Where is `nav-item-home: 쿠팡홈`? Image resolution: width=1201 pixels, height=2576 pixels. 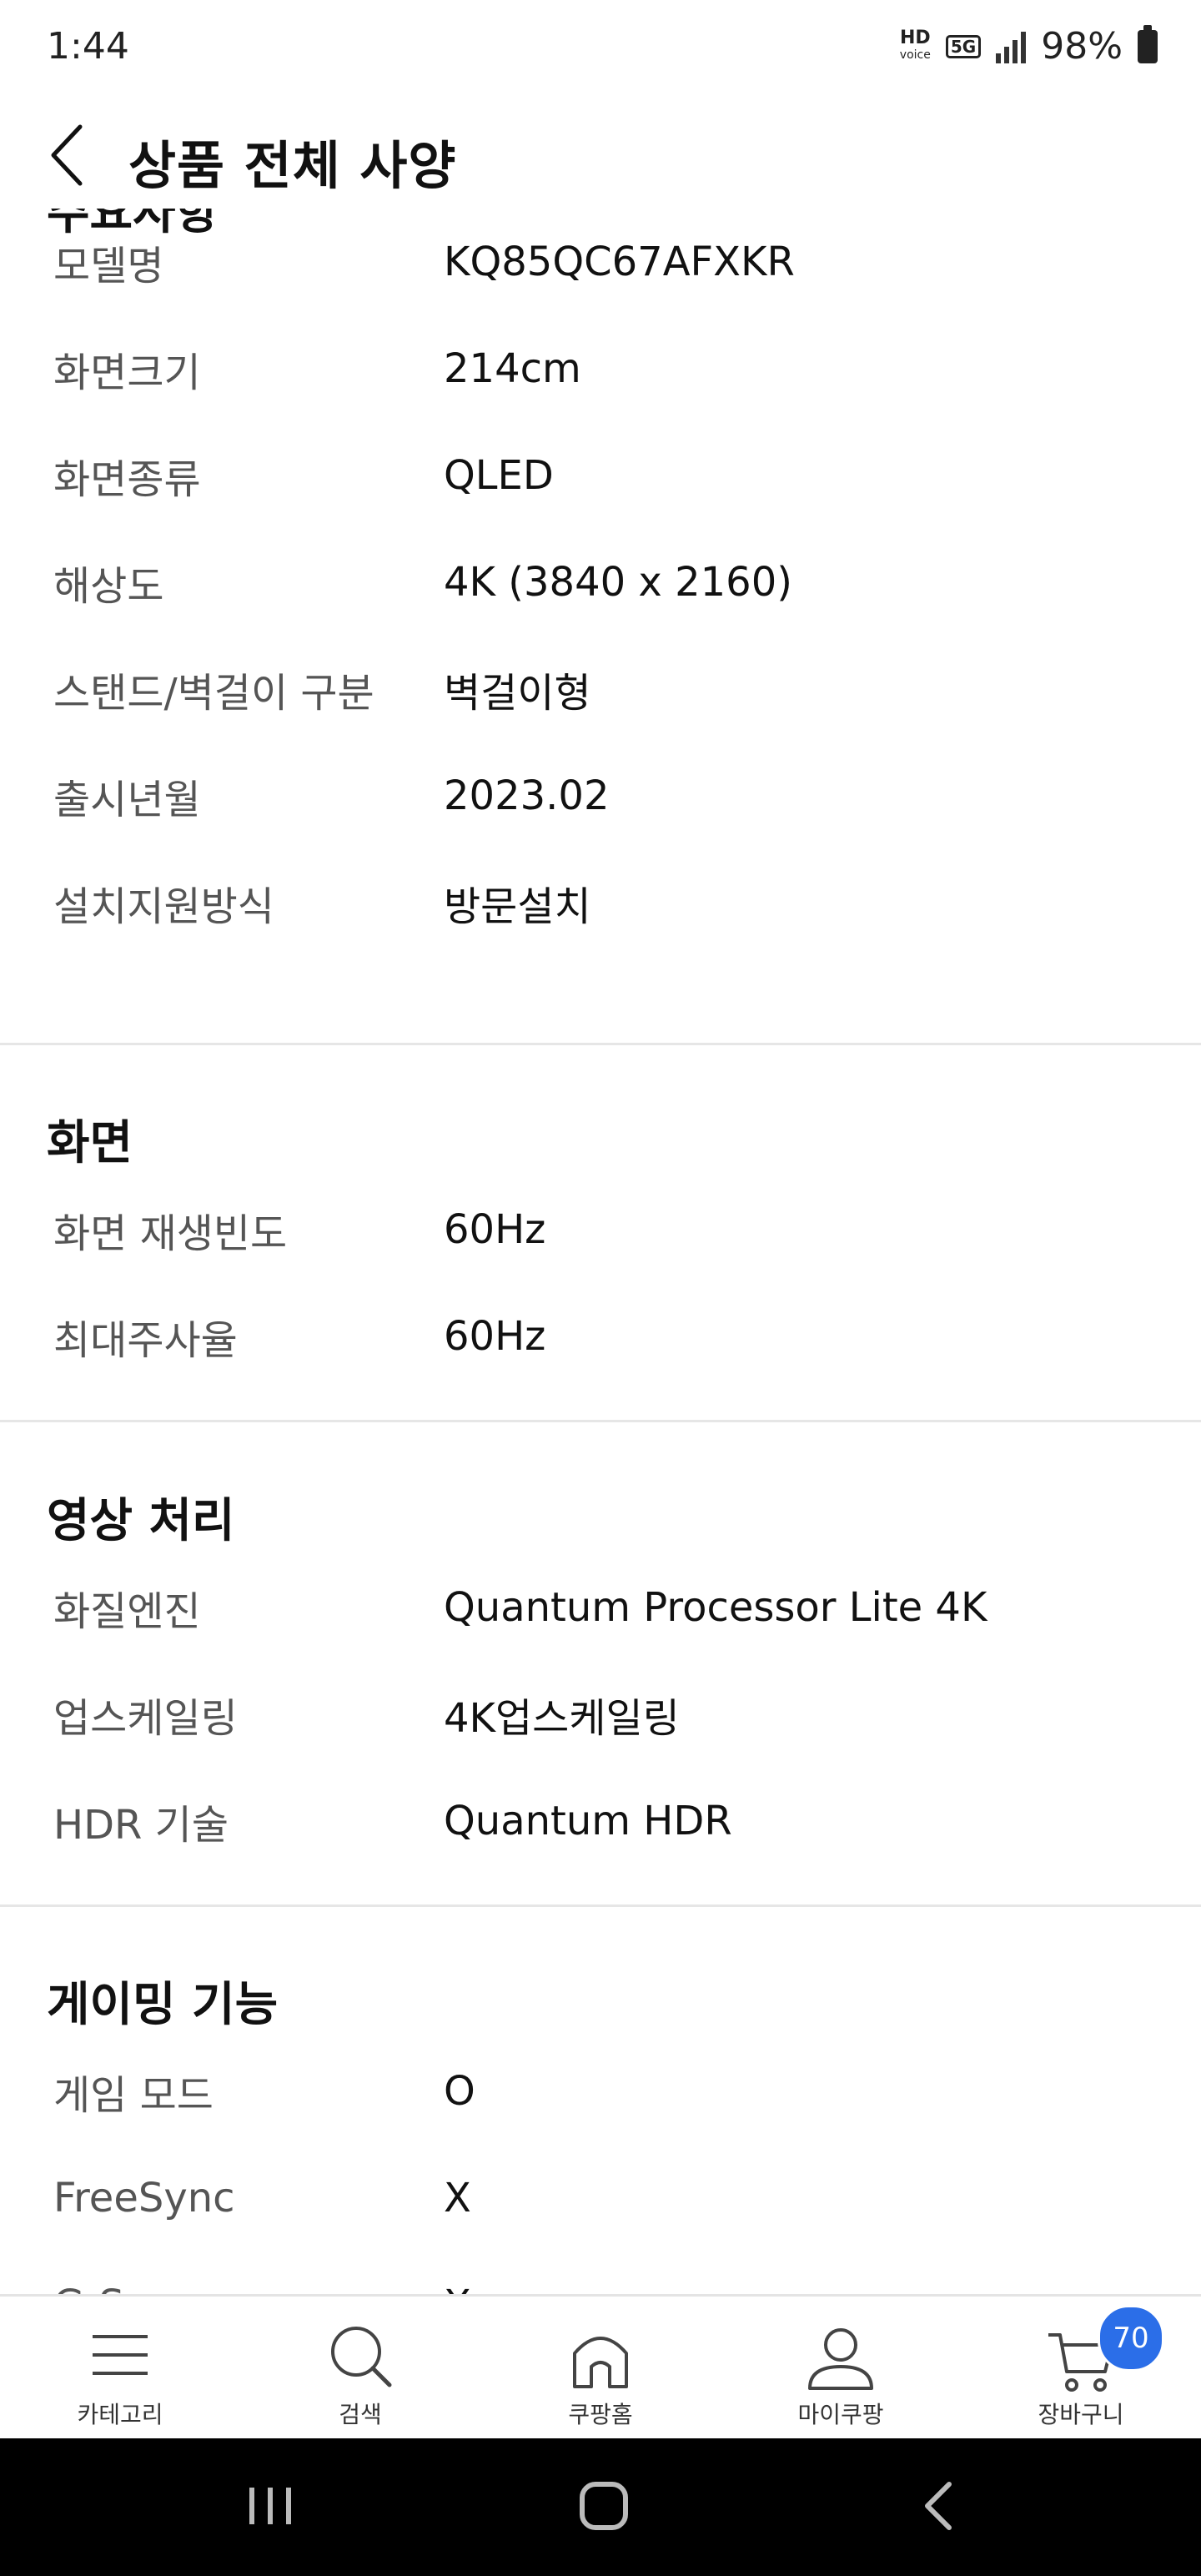
nav-item-home: 쿠팡홈 is located at coordinates (601, 2367).